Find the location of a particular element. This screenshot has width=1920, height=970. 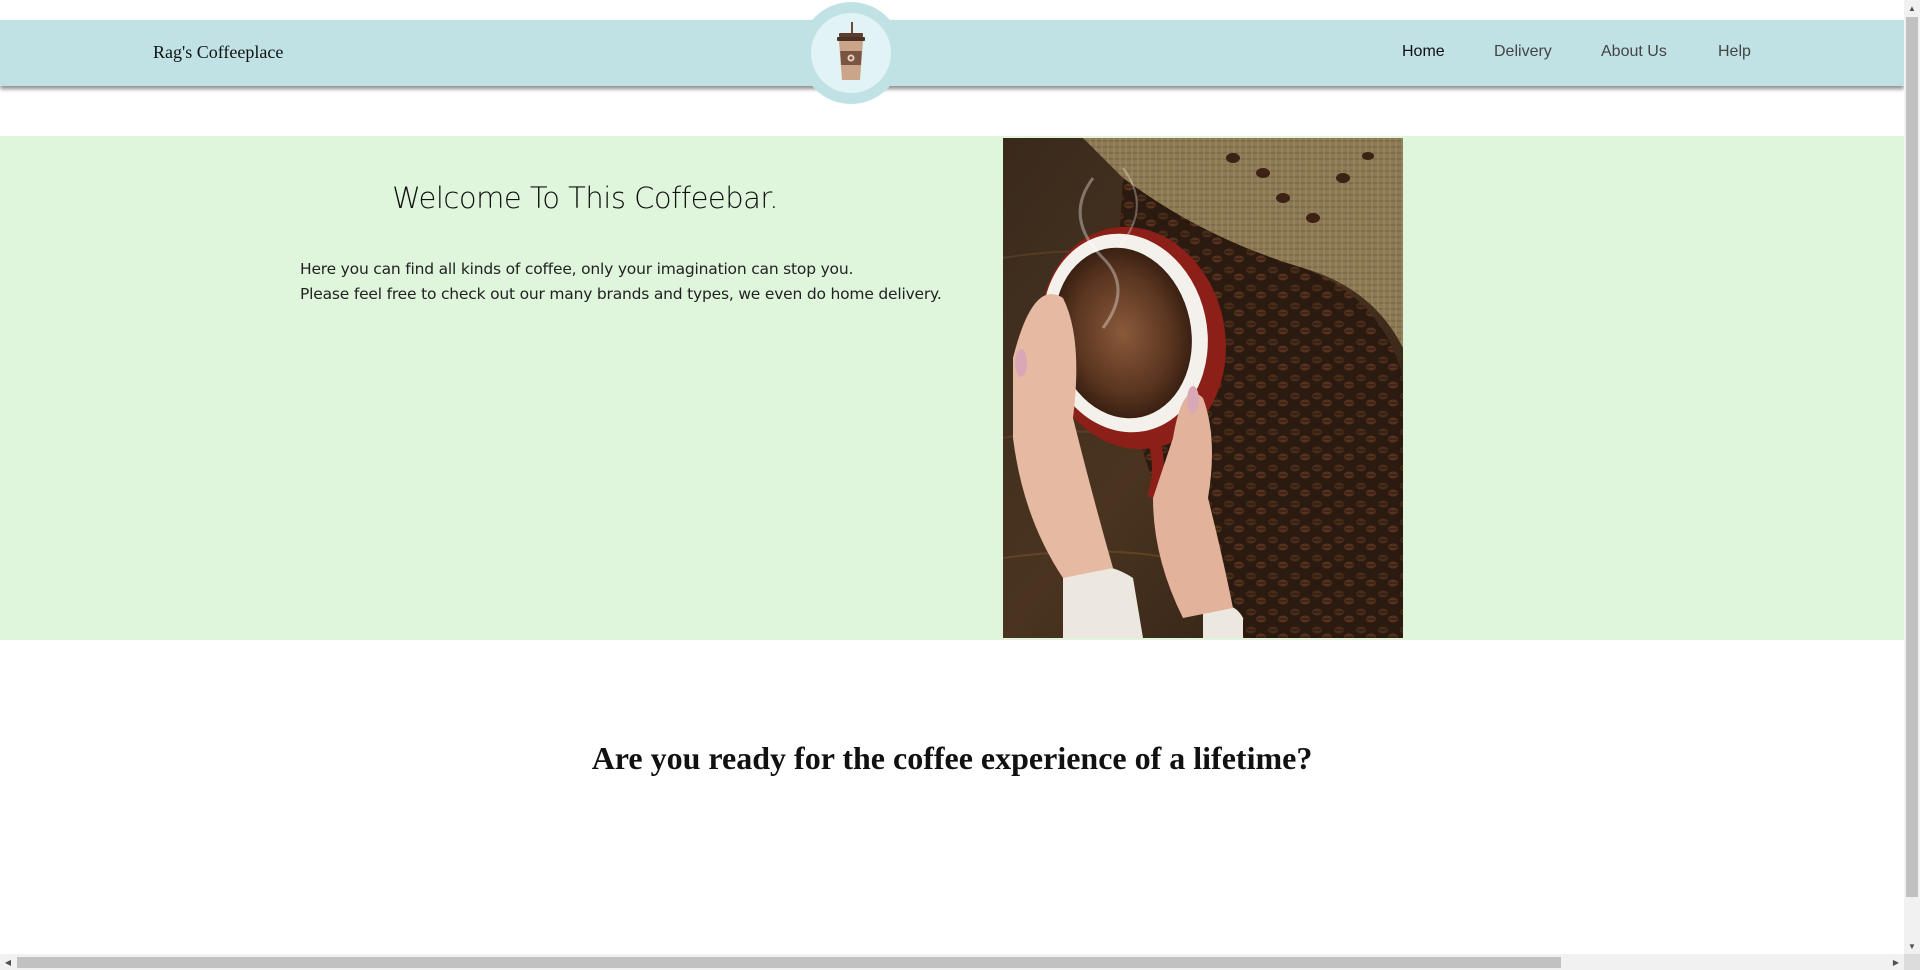

logo-inner-circle is located at coordinates (851, 53).